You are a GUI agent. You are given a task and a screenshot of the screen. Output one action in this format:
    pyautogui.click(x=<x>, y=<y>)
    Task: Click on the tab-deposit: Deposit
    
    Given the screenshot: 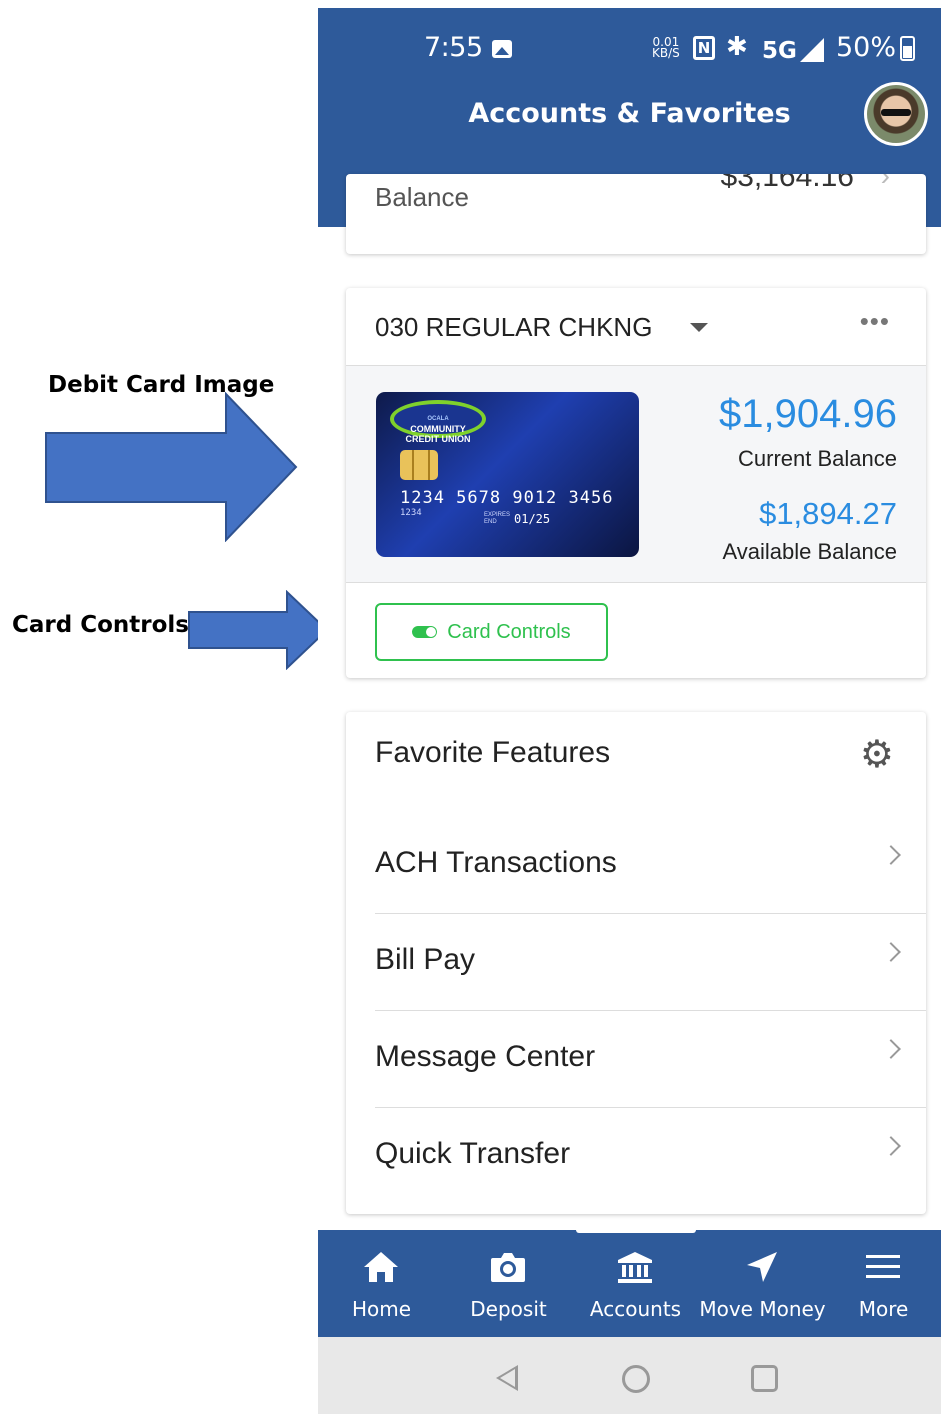 What is the action you would take?
    pyautogui.click(x=508, y=1283)
    